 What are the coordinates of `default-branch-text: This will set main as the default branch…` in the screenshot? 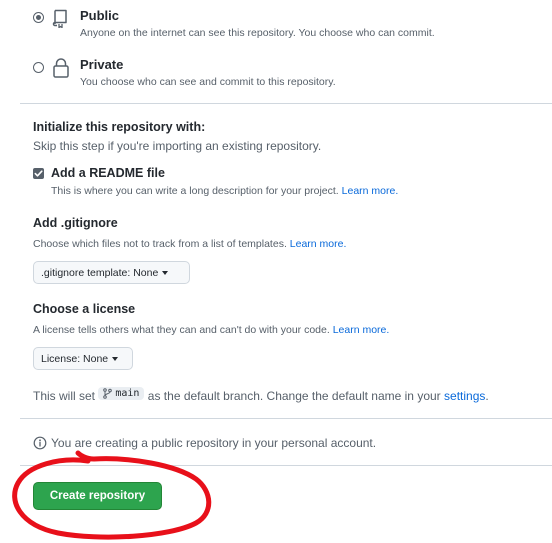 It's located at (261, 395).